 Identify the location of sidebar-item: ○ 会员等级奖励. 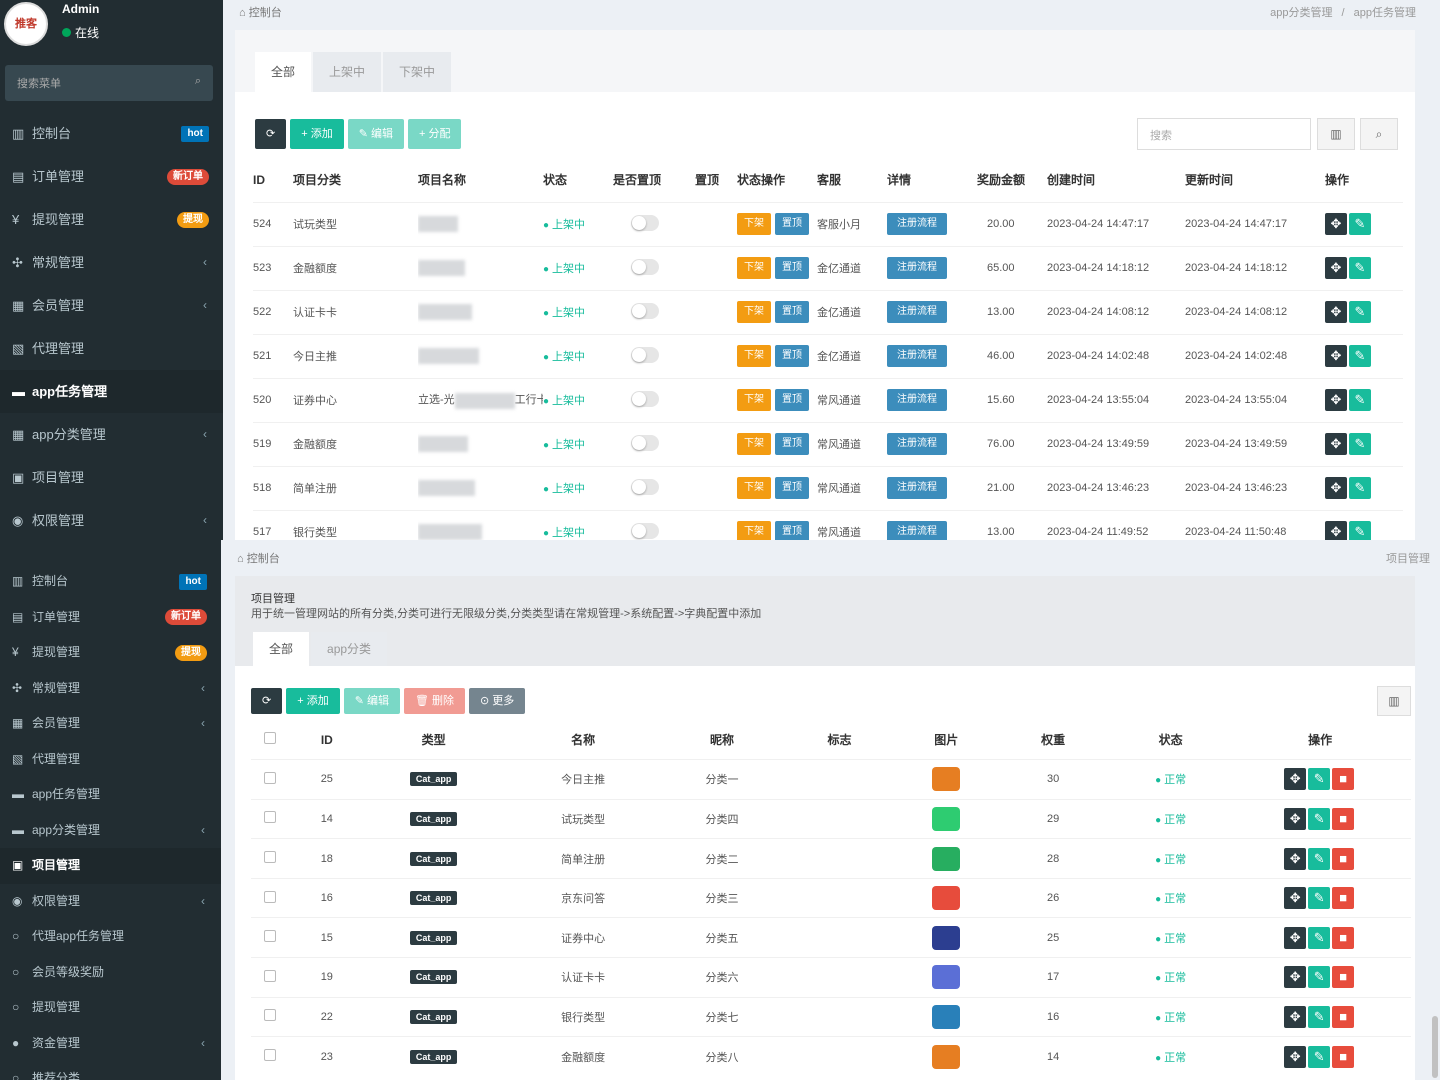
(110, 973).